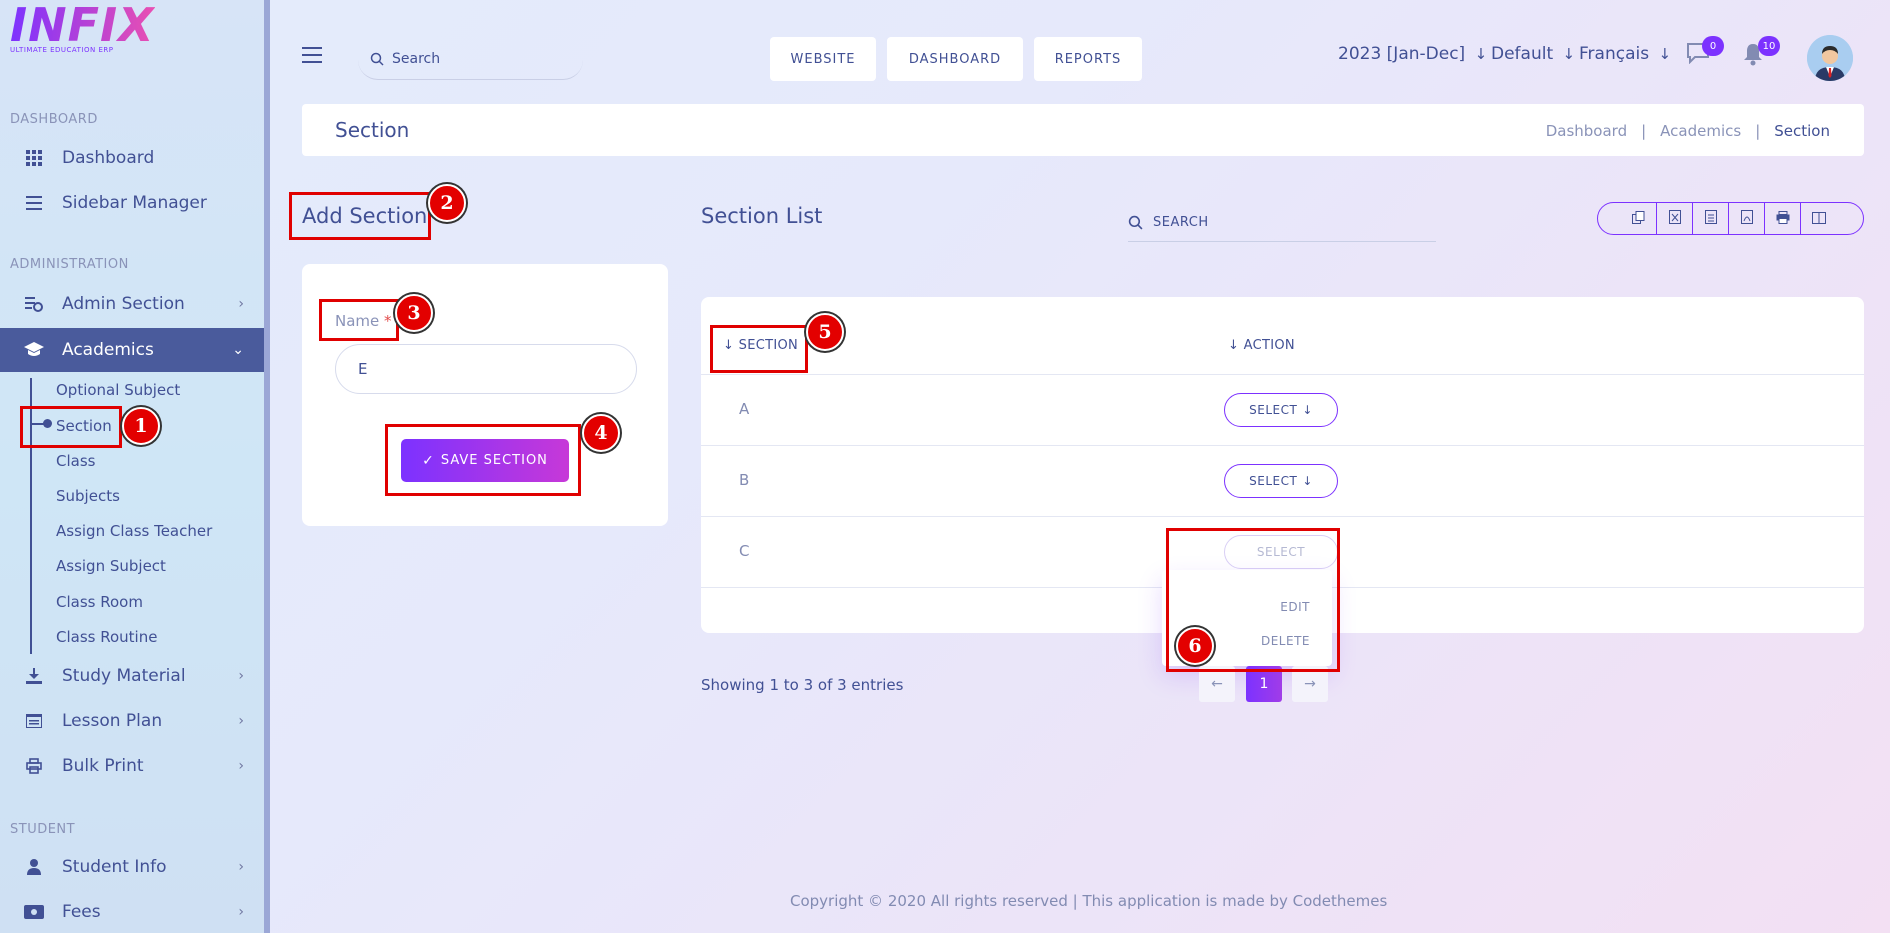  I want to click on submenu-item-optional-subject: Optional Subject, so click(118, 390).